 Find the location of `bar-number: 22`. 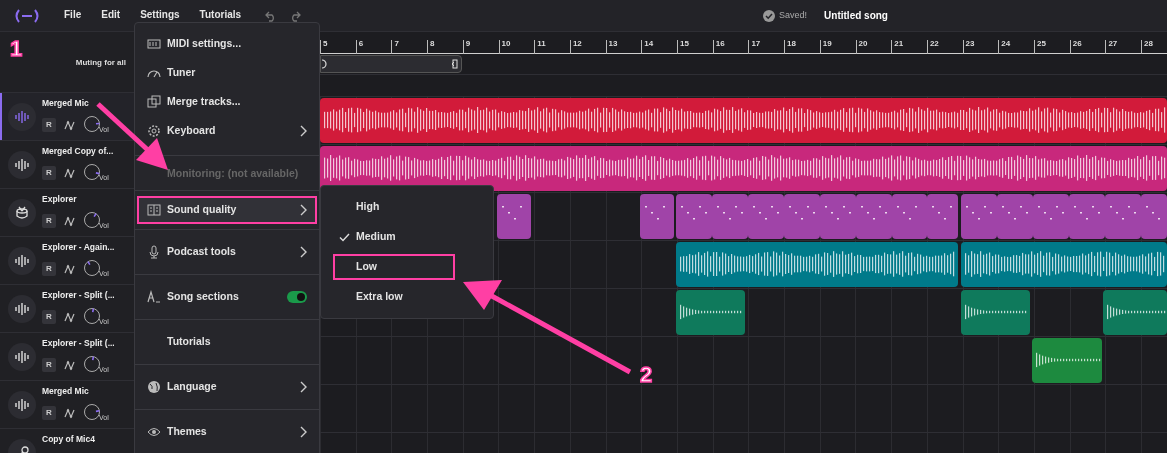

bar-number: 22 is located at coordinates (934, 45).